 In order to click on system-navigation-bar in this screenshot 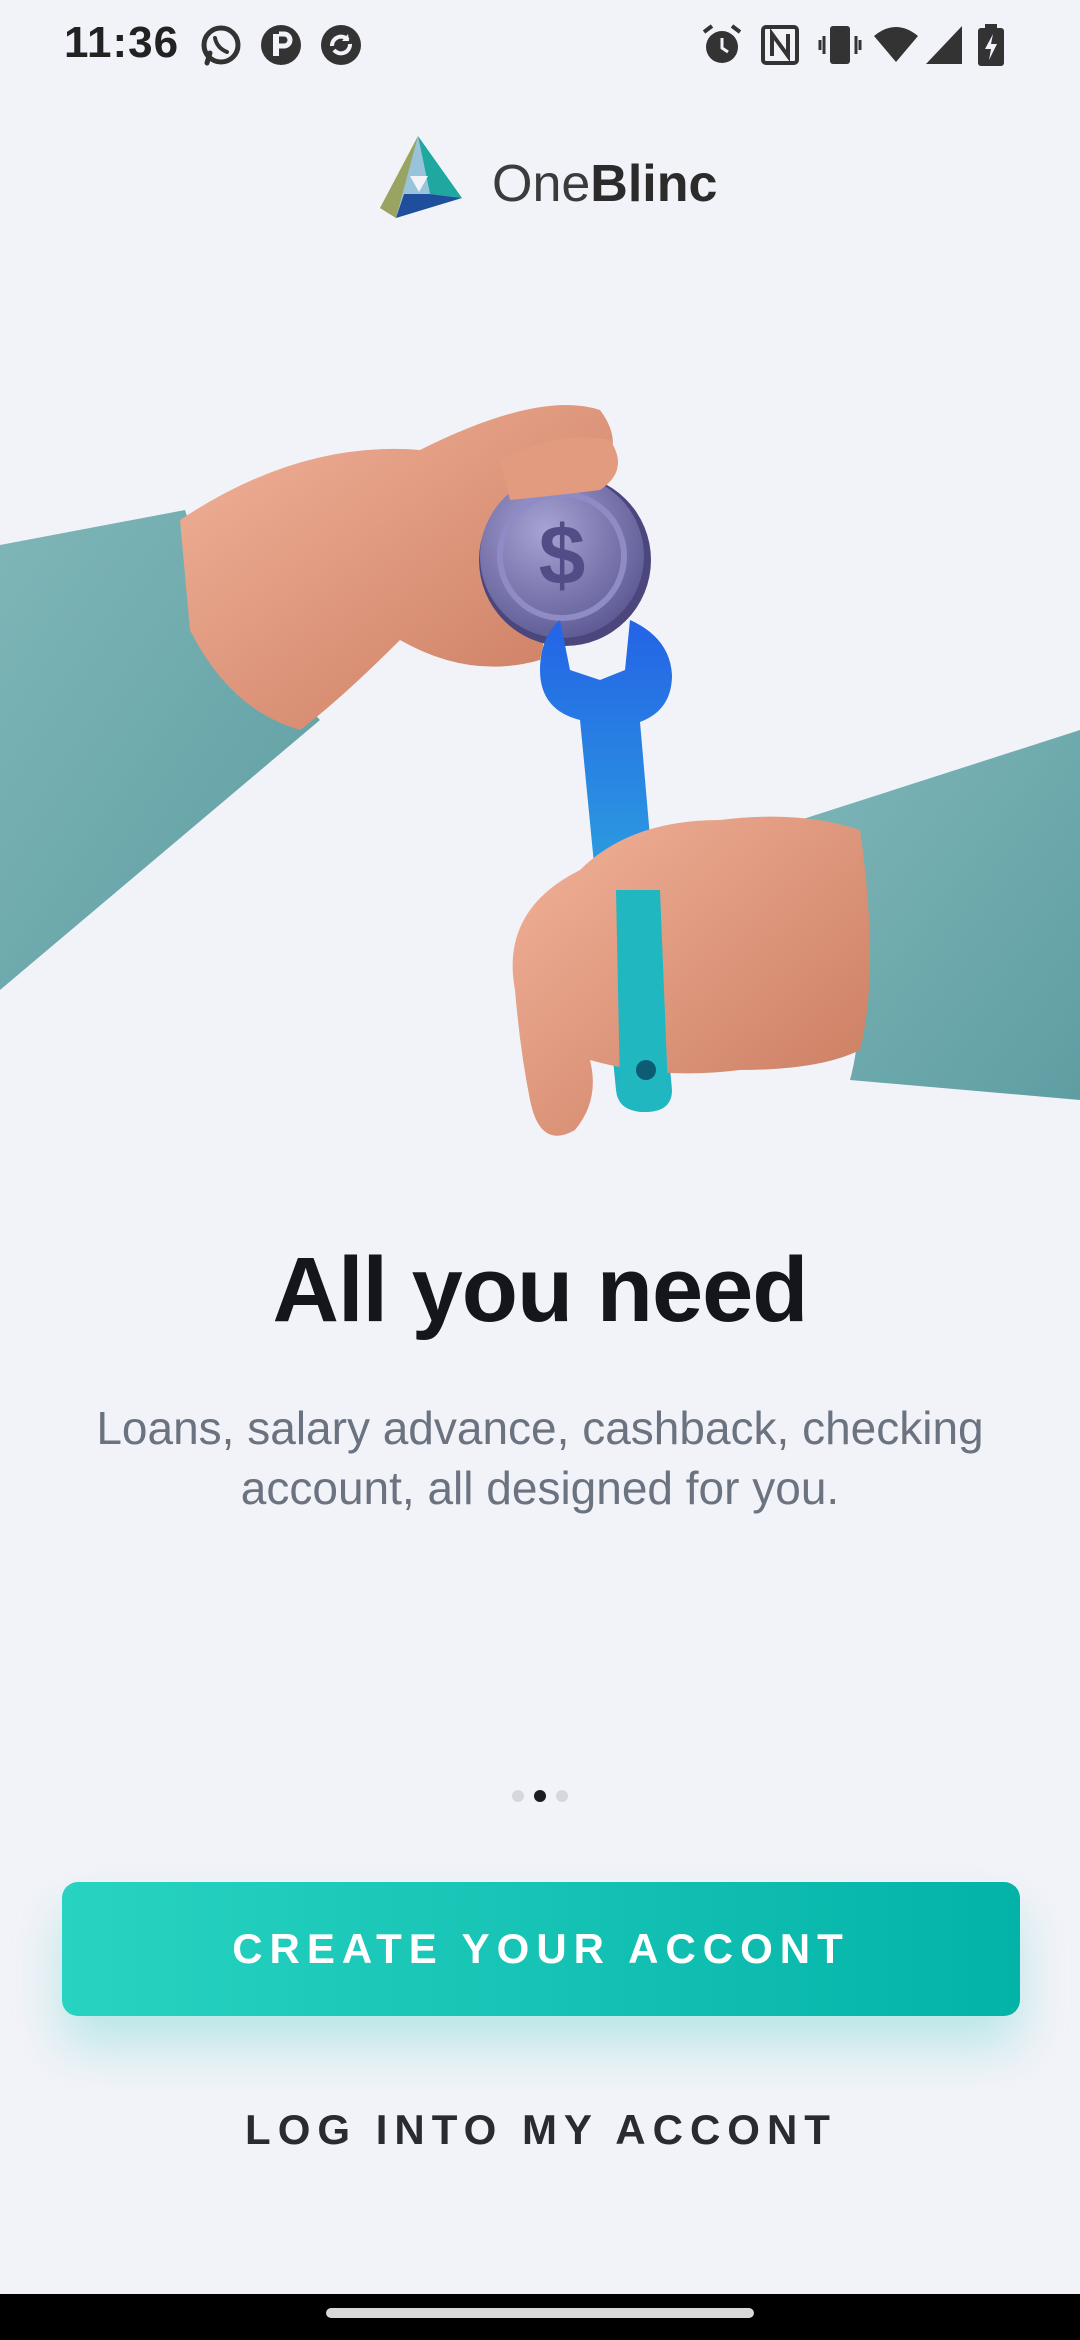, I will do `click(540, 2317)`.